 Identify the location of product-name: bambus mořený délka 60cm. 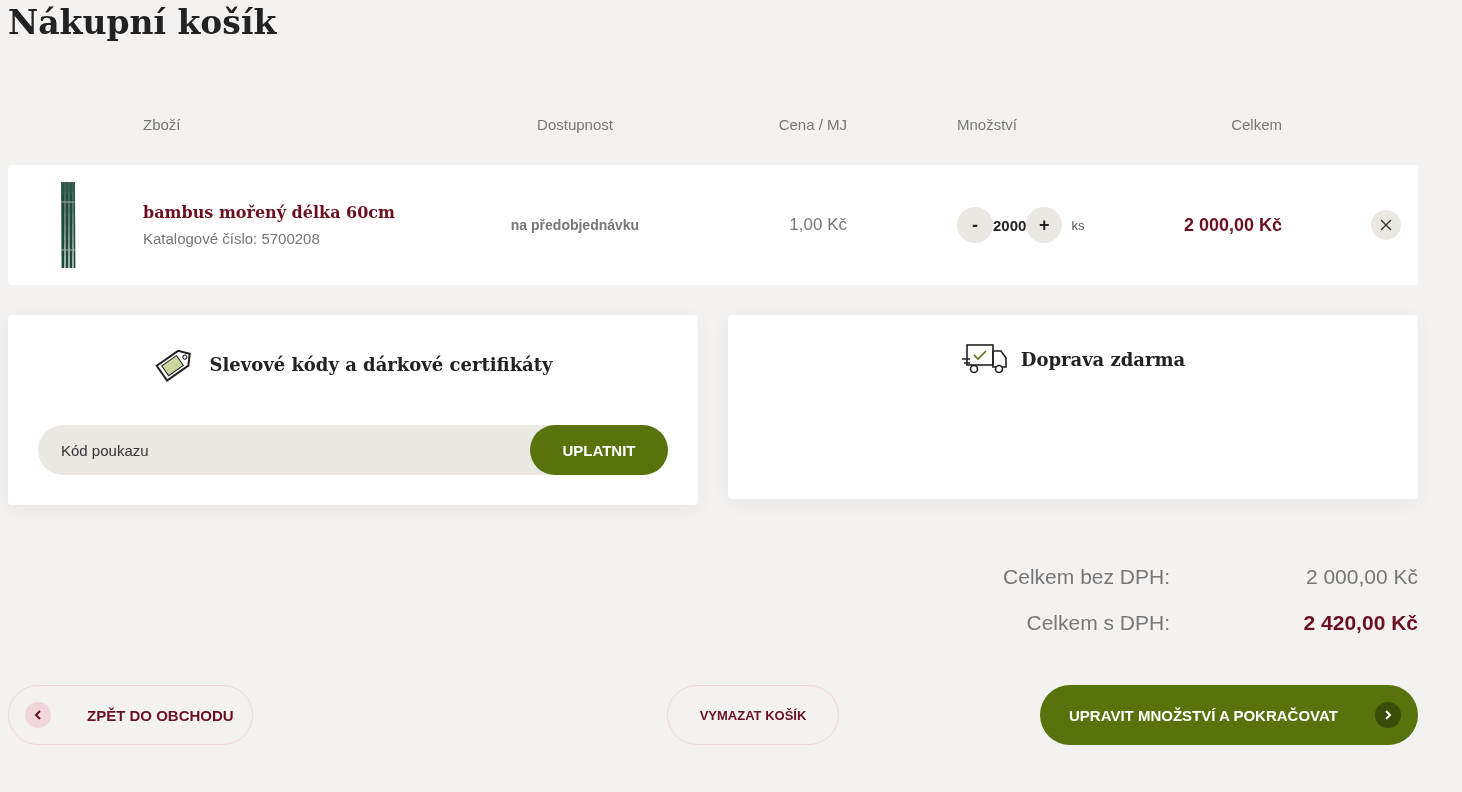
(306, 212).